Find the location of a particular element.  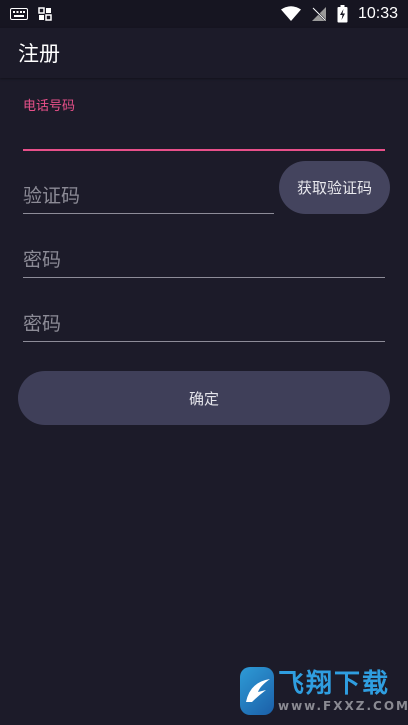

status-time: 10:33 is located at coordinates (377, 13).